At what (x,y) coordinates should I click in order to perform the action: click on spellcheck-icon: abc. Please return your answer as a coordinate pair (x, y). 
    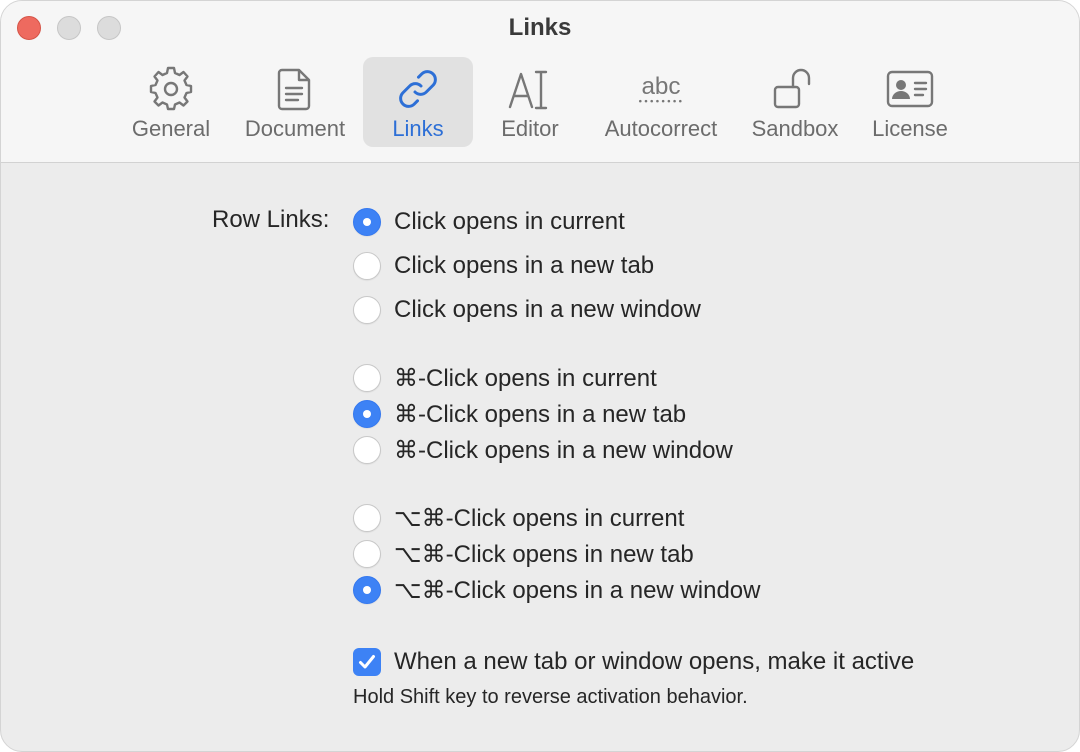
    Looking at the image, I should click on (661, 89).